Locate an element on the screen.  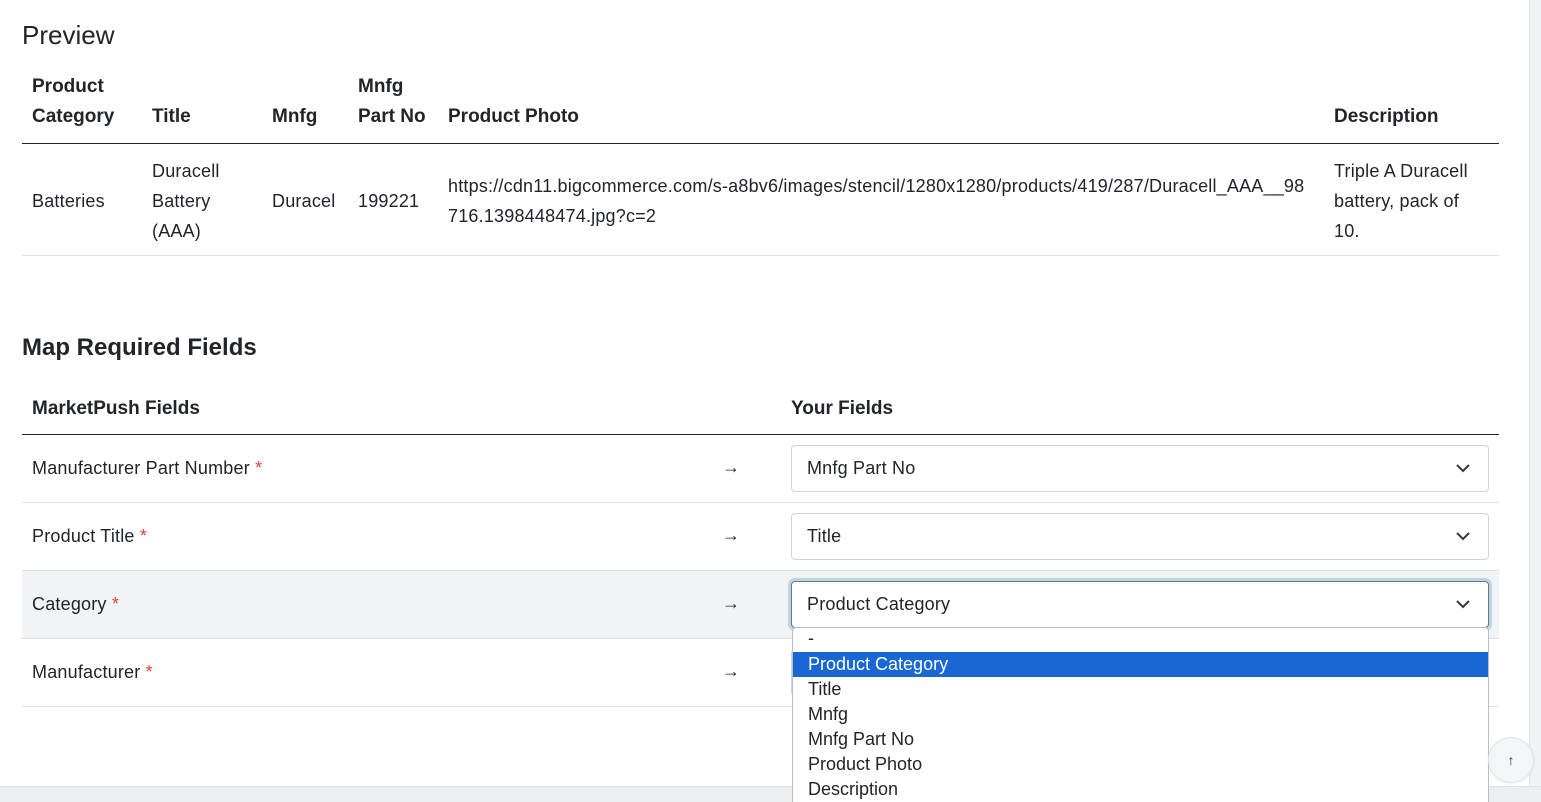
mapping-header-row: MarketPush Fields Your Fields is located at coordinates (760, 411).